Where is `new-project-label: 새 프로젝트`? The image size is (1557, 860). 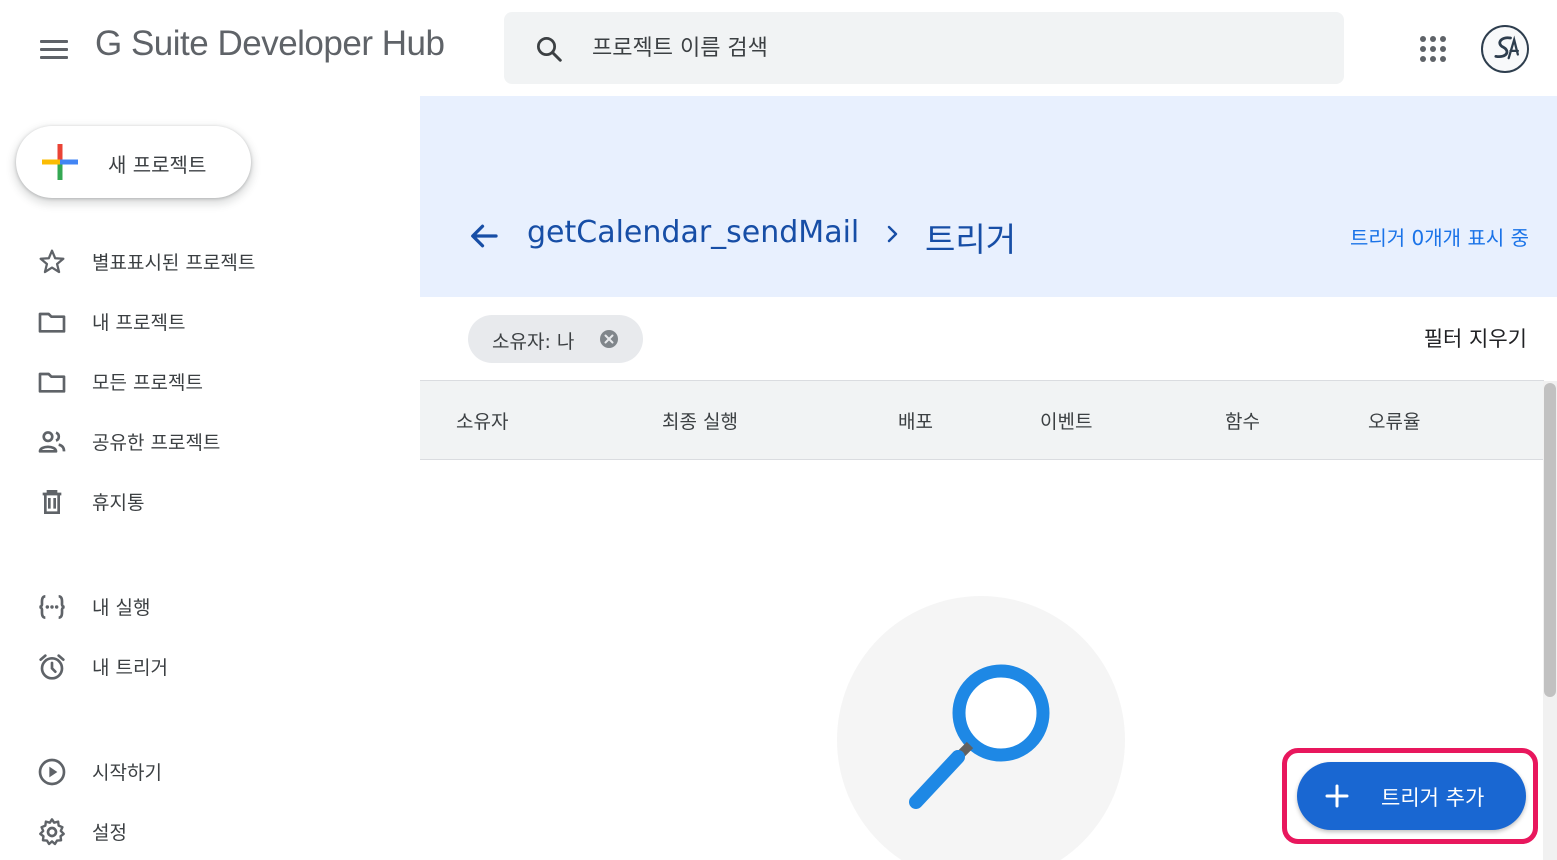 new-project-label: 새 프로젝트 is located at coordinates (157, 165).